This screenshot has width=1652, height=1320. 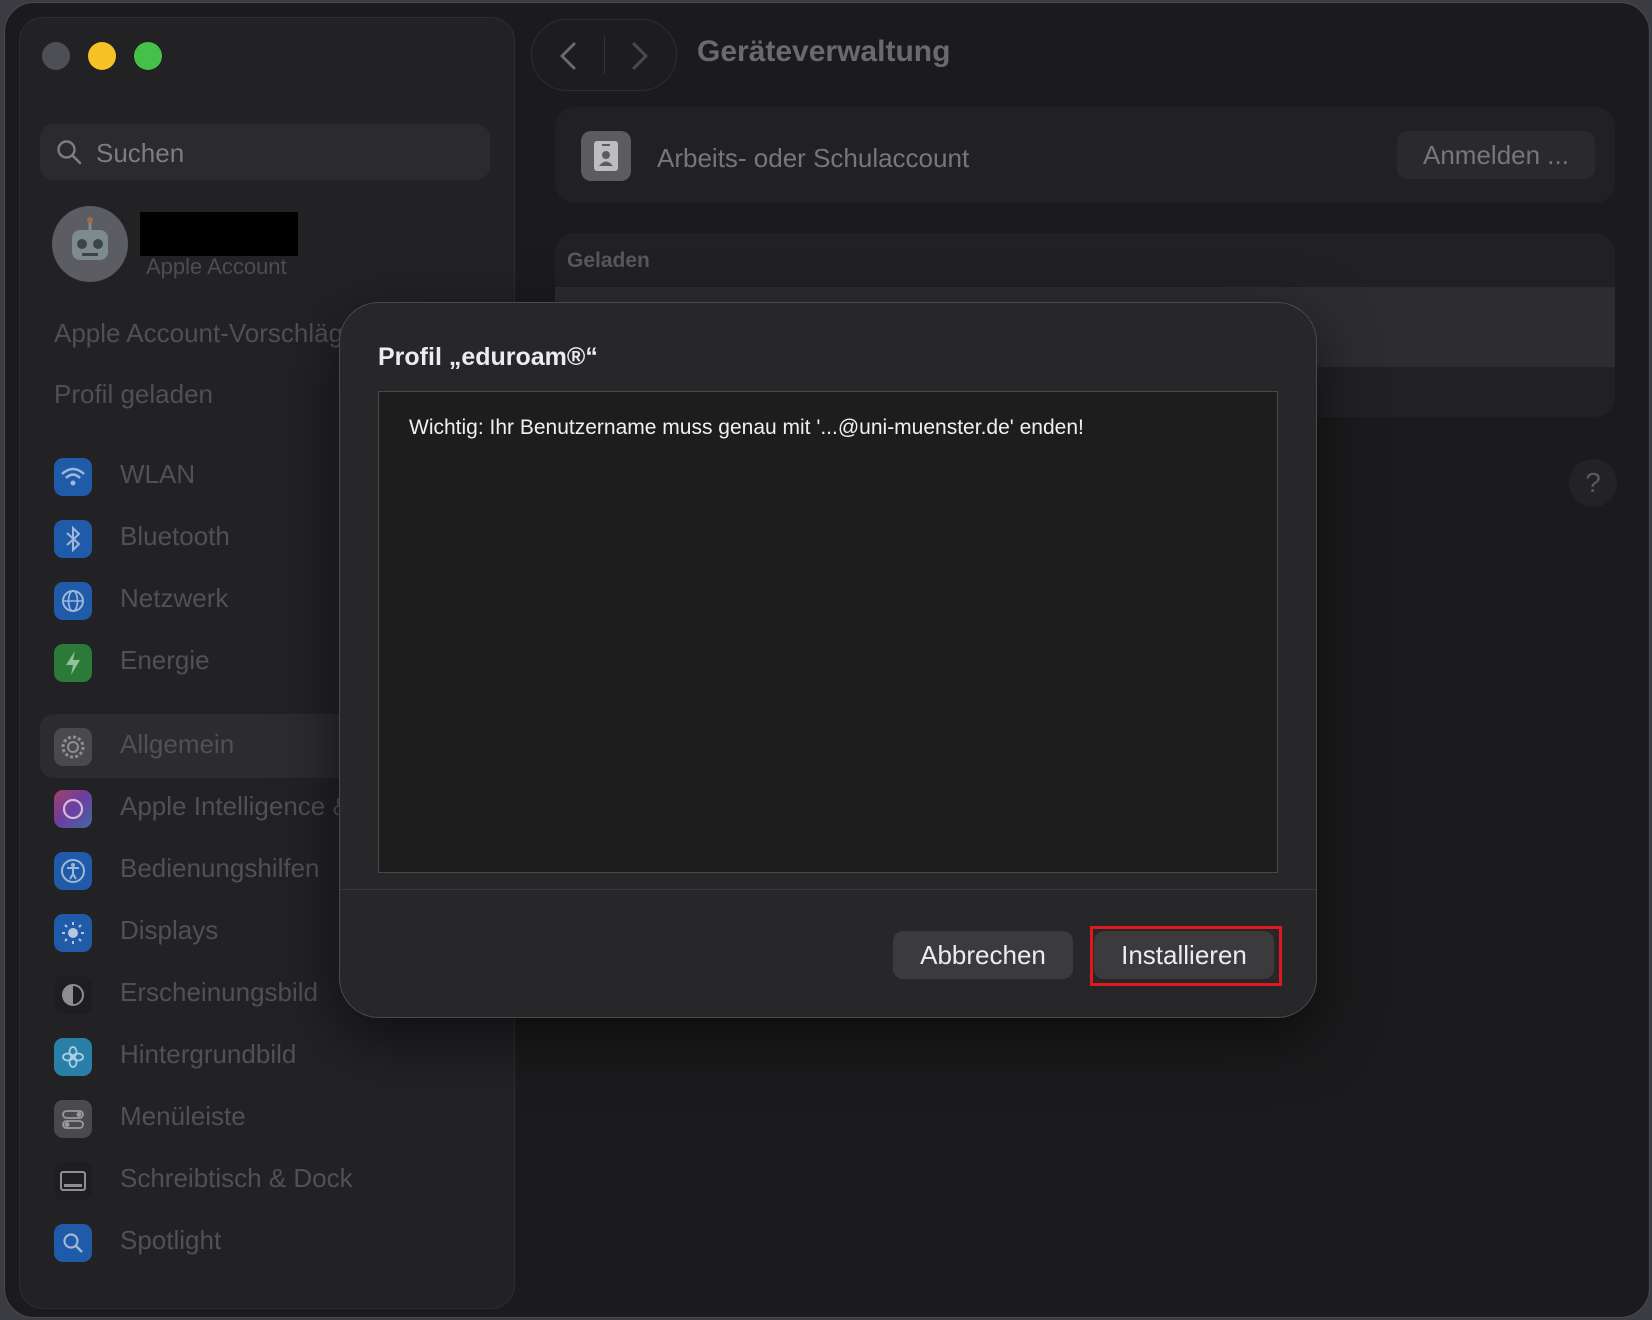 I want to click on sidebar-item-label: Netzwerk, so click(x=174, y=598).